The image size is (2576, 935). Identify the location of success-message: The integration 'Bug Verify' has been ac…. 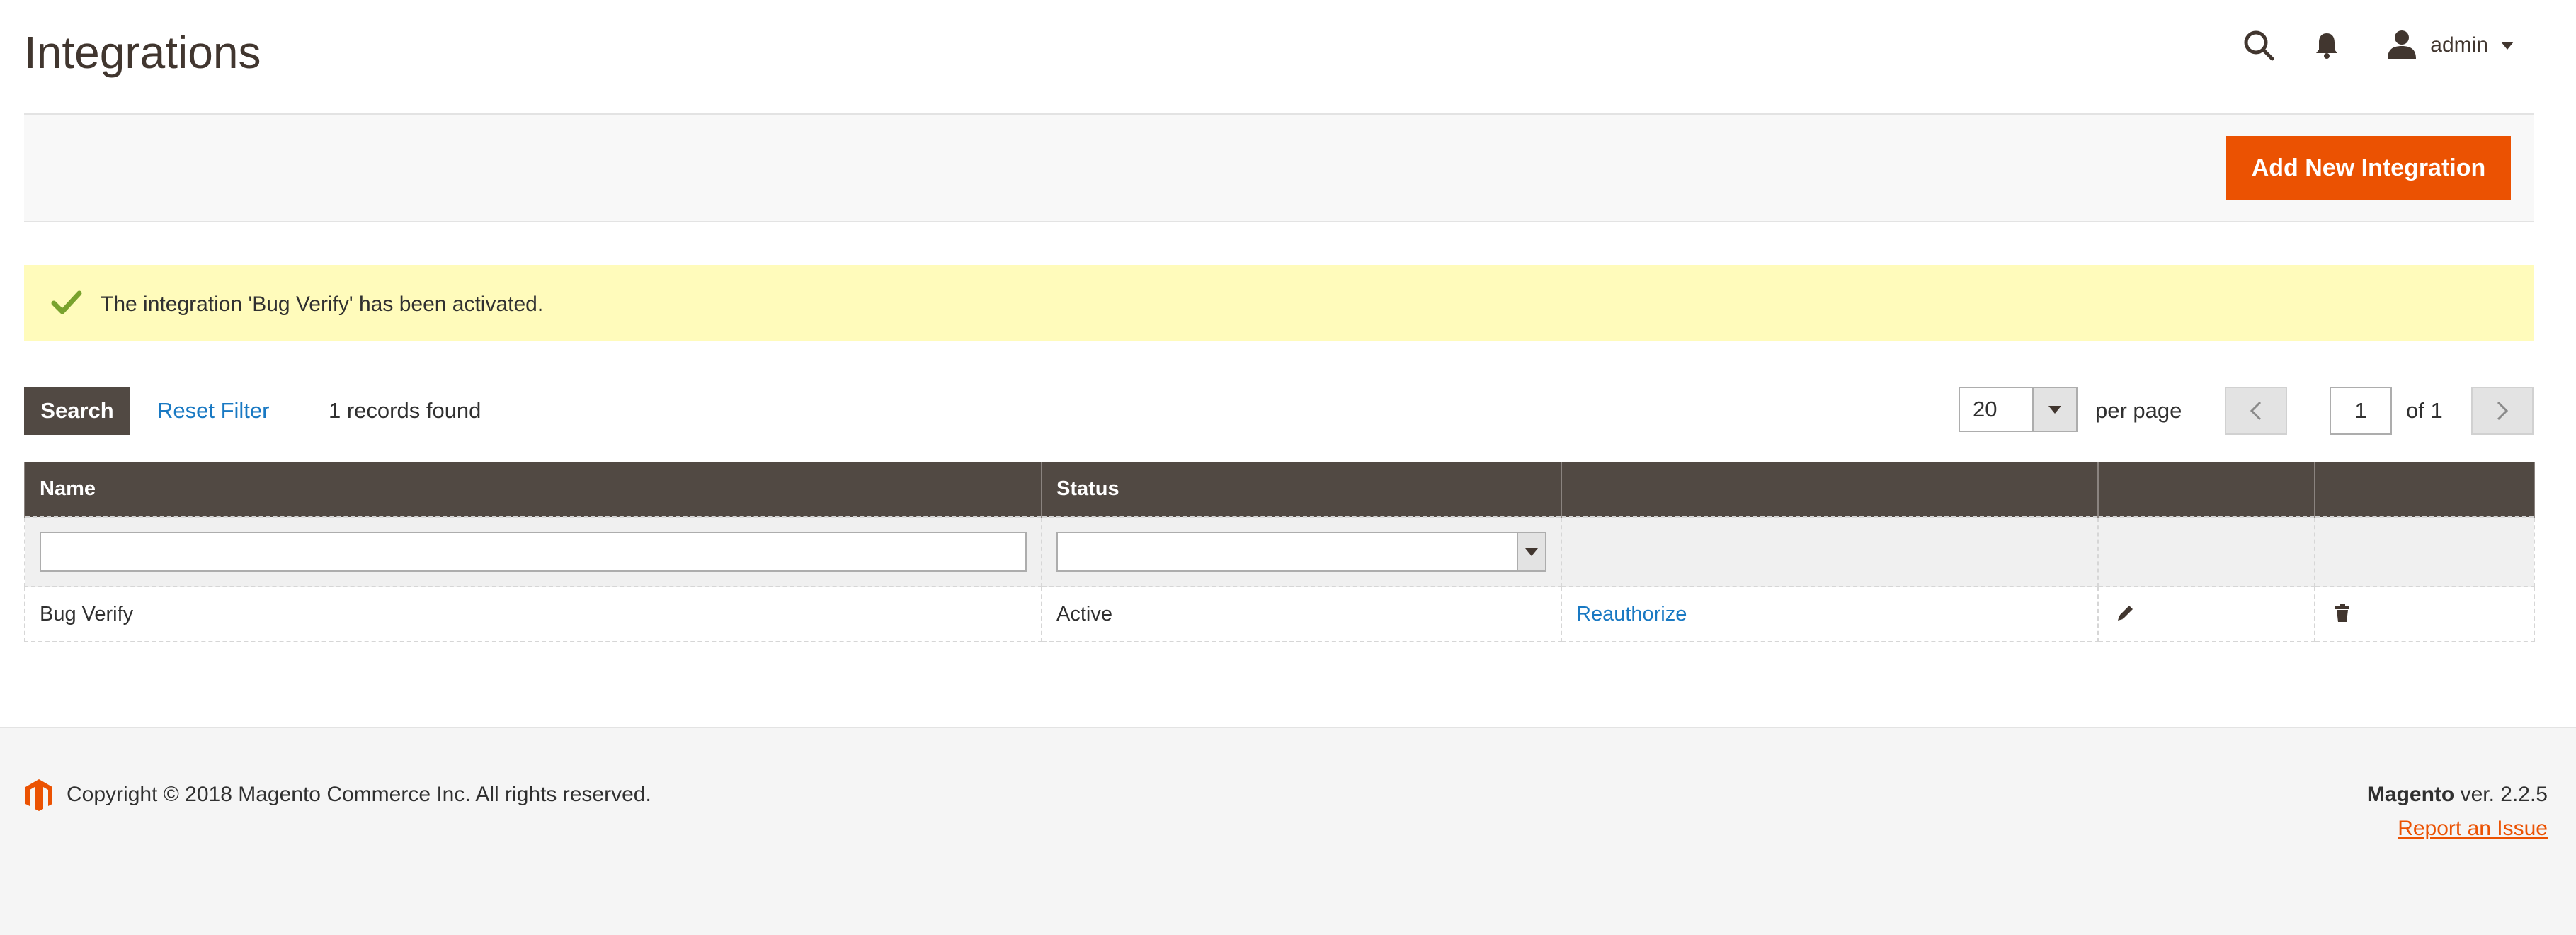
(1279, 303).